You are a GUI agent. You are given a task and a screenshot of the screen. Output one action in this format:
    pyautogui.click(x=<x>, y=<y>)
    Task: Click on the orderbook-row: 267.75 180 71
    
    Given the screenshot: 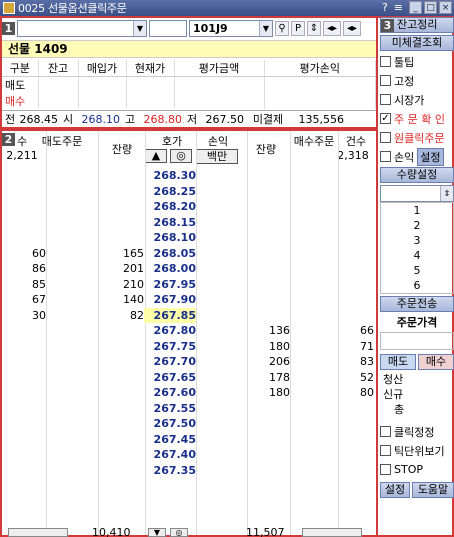 What is the action you would take?
    pyautogui.click(x=189, y=347)
    